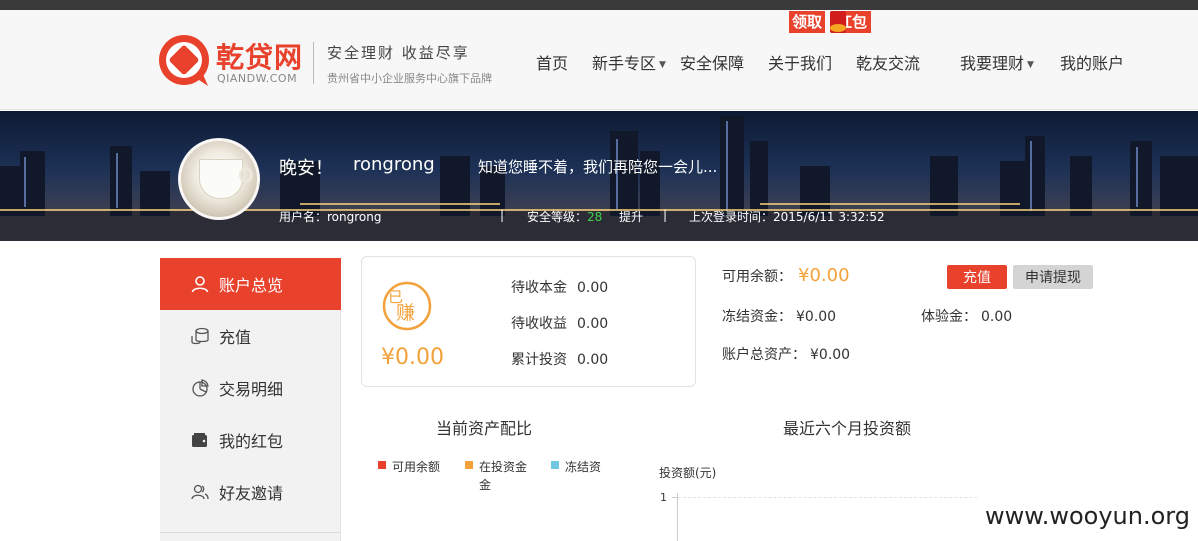 This screenshot has height=541, width=1198. I want to click on allocation-title: 当前资产配比, so click(484, 428).